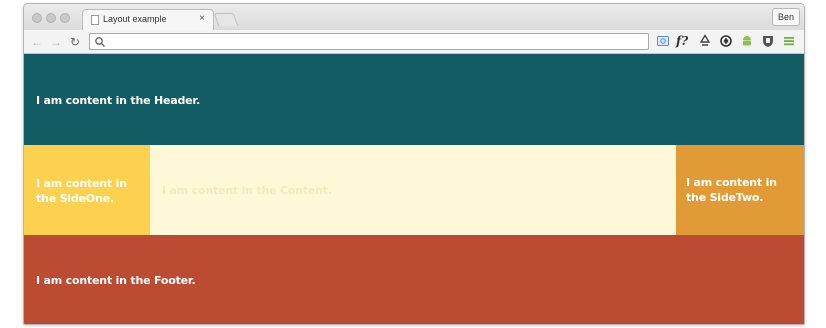  Describe the element at coordinates (118, 100) in the screenshot. I see `header-text: I am content in the Header.` at that location.